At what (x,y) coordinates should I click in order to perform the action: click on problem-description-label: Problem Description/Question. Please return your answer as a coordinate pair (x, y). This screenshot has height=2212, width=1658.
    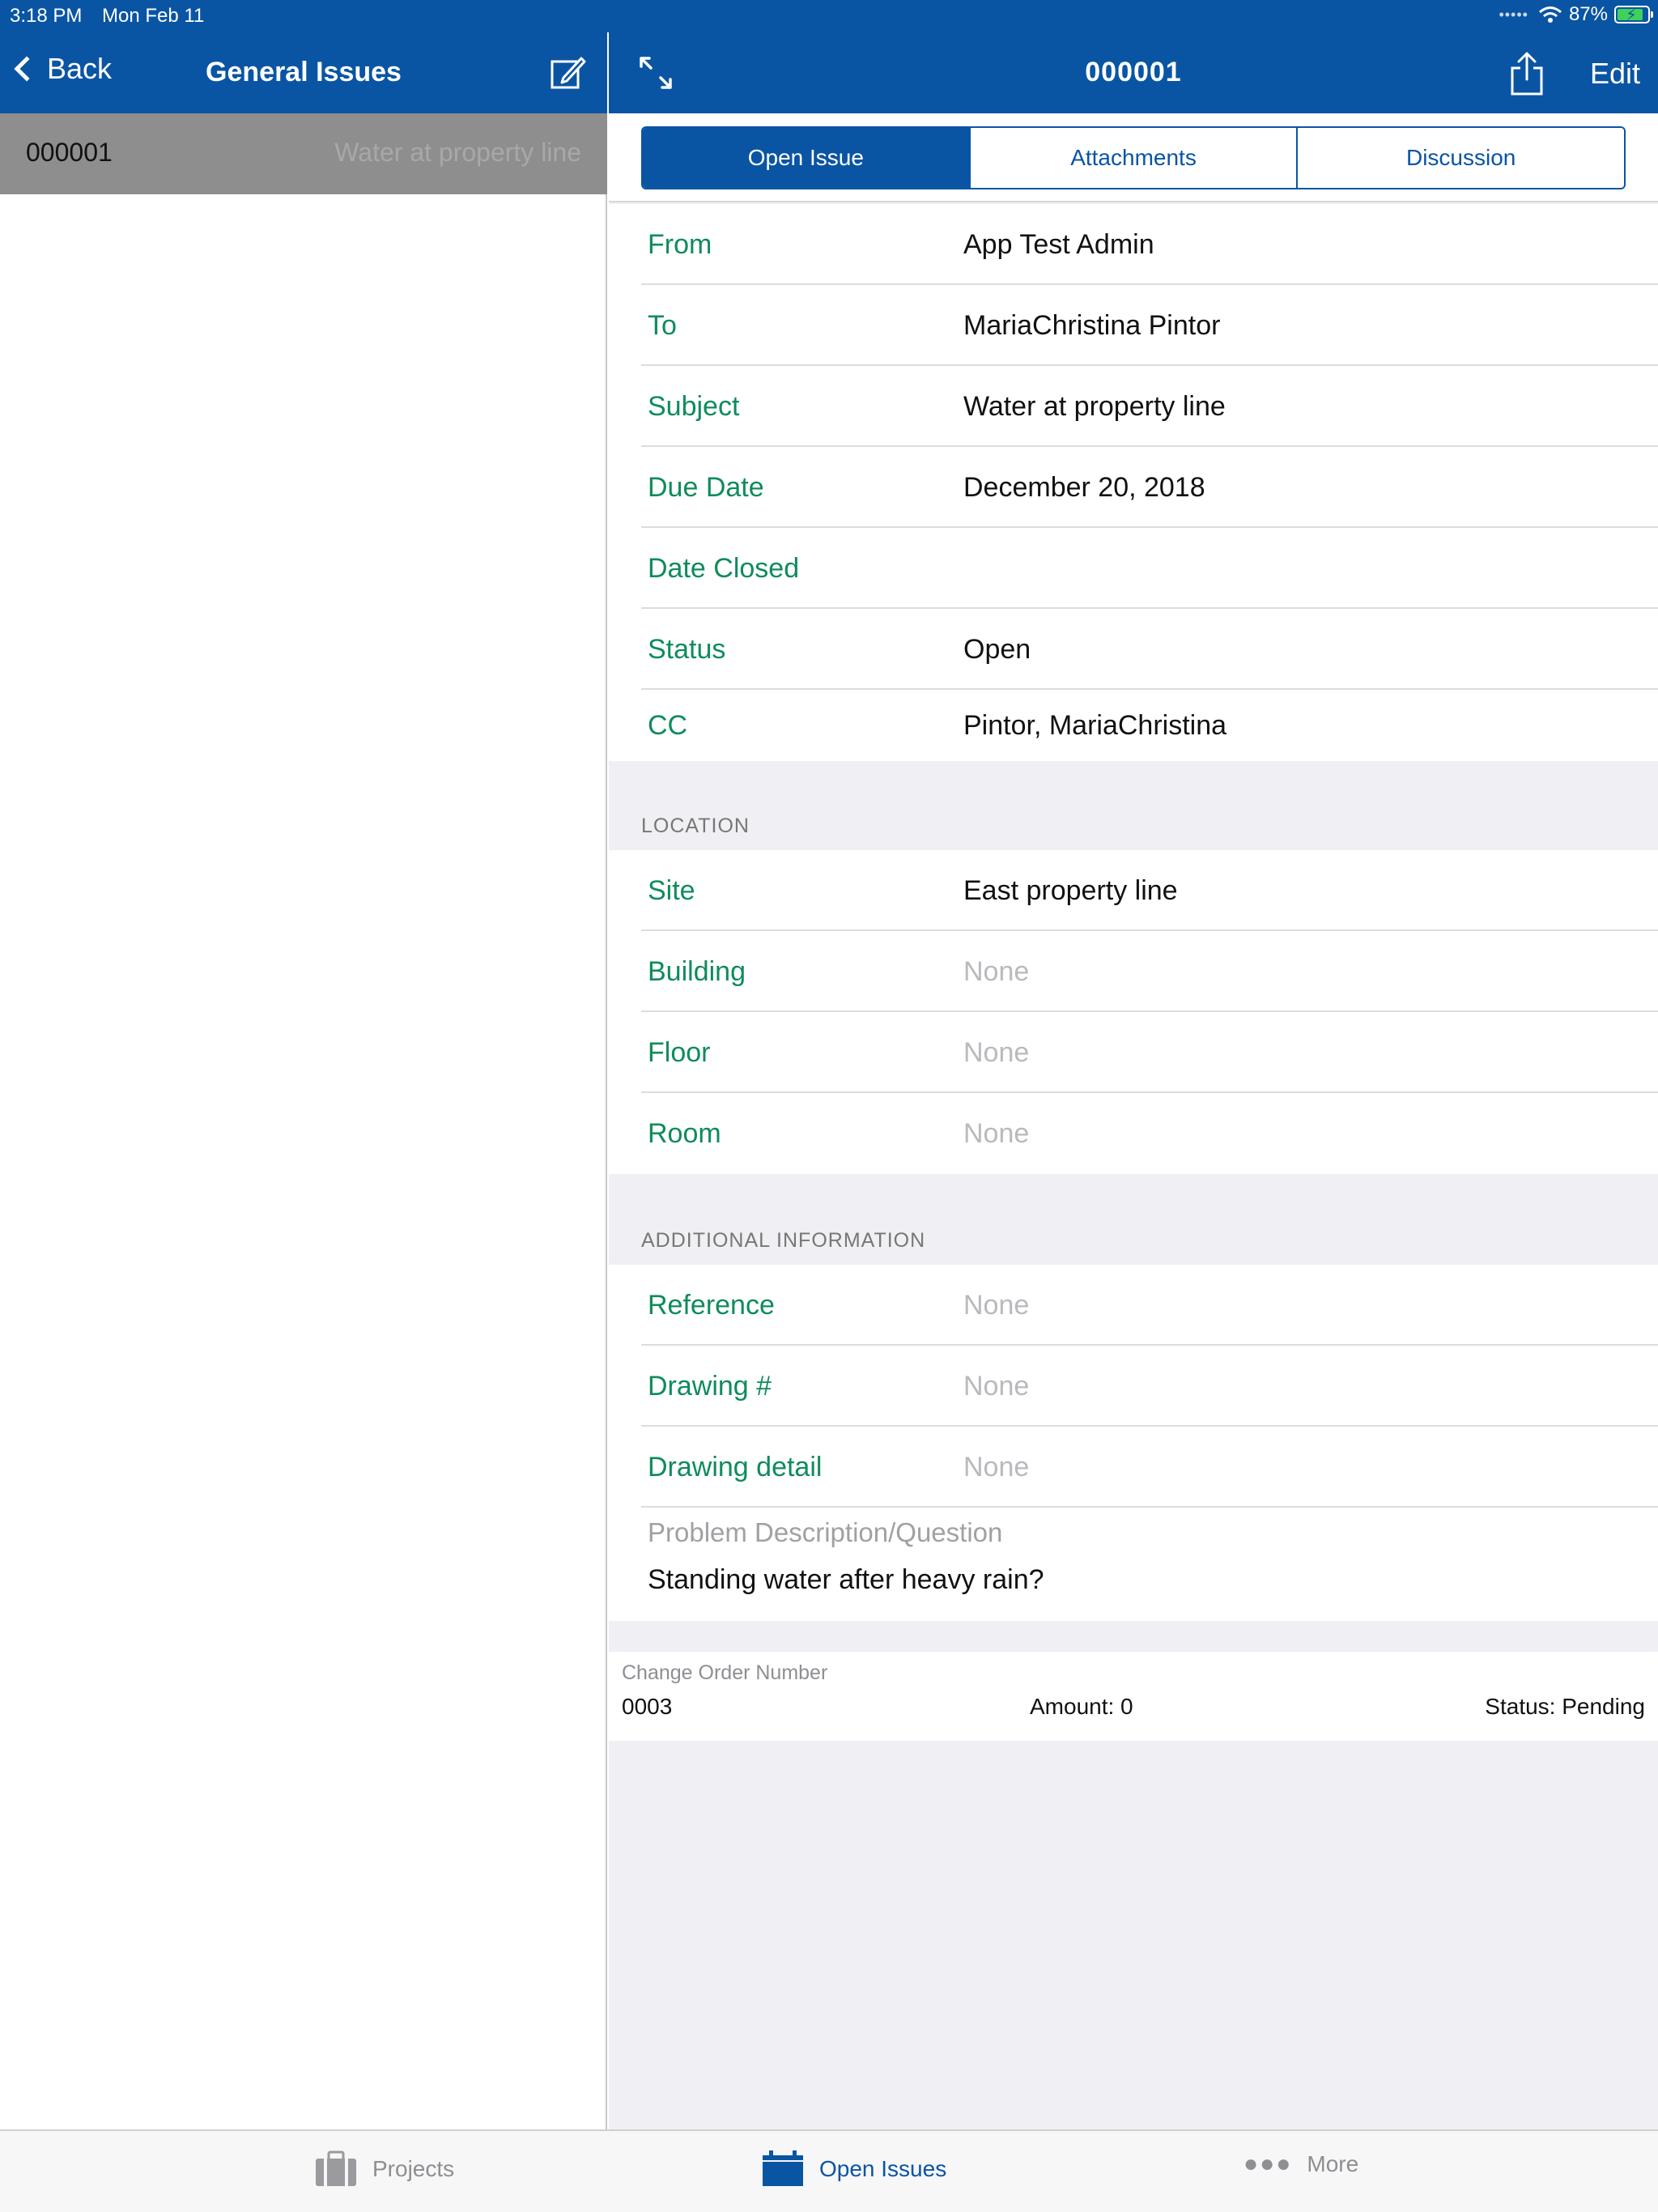
    Looking at the image, I should click on (825, 1532).